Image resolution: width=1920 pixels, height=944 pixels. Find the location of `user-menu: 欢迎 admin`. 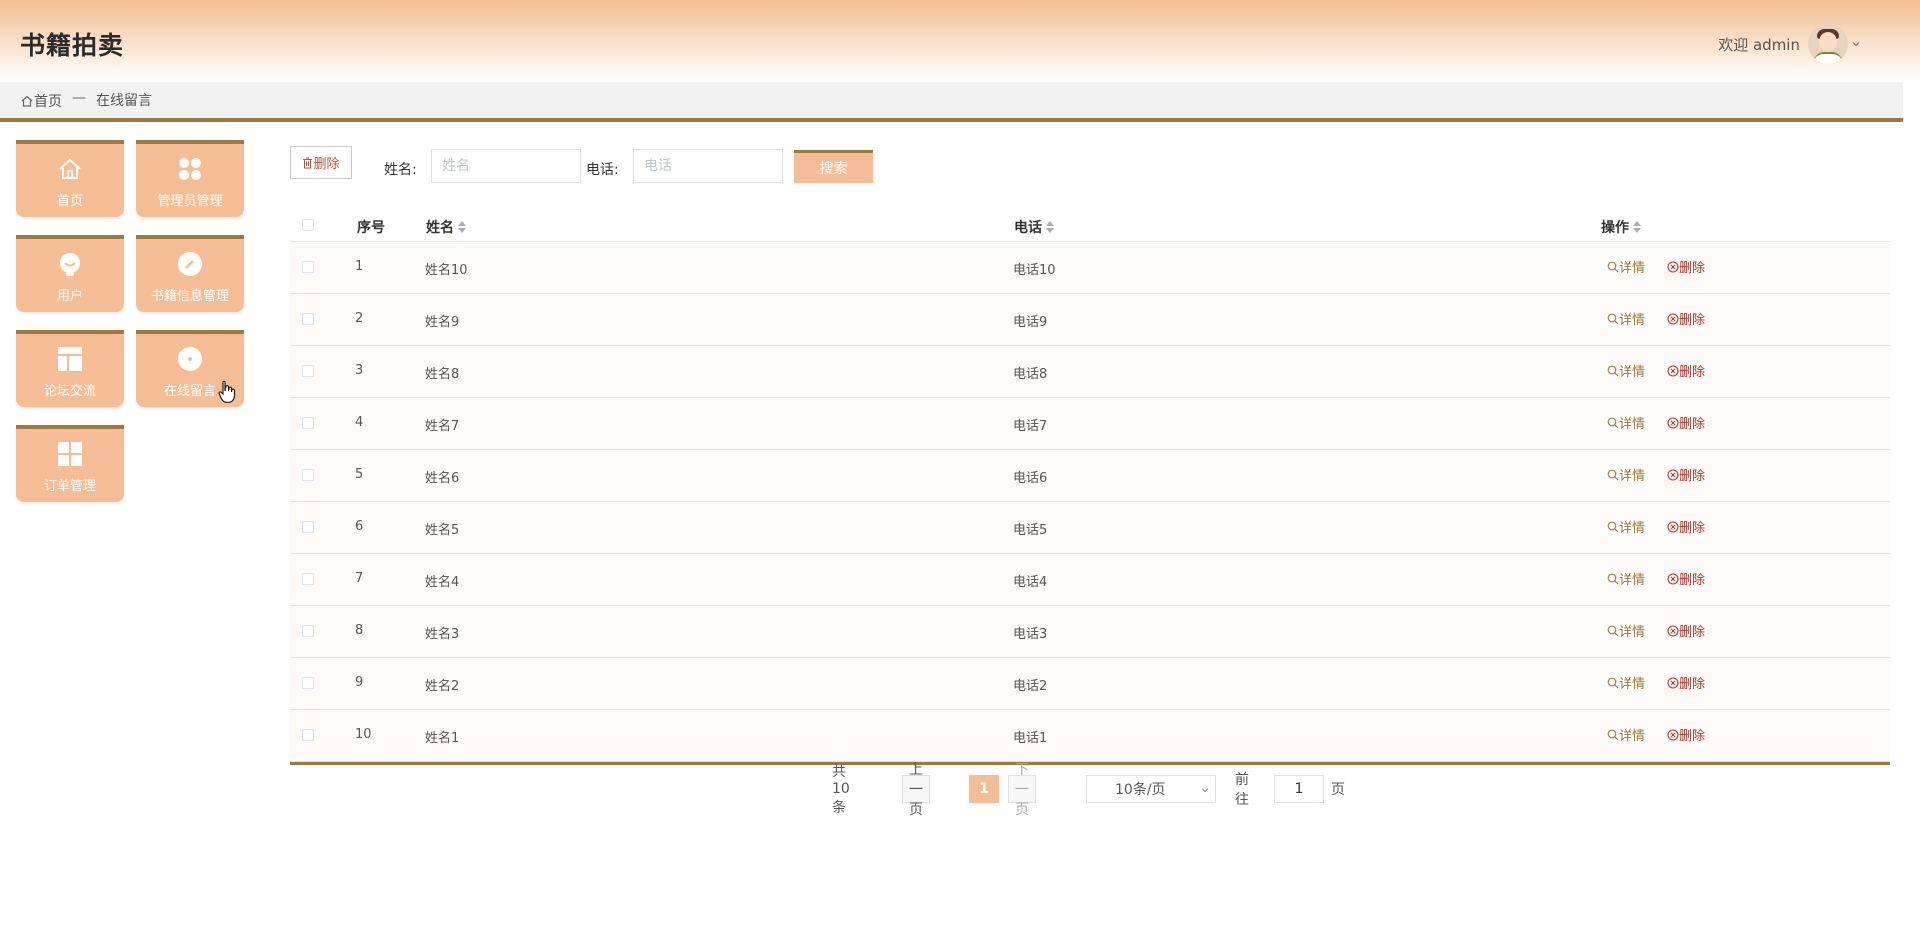

user-menu: 欢迎 admin is located at coordinates (1789, 44).